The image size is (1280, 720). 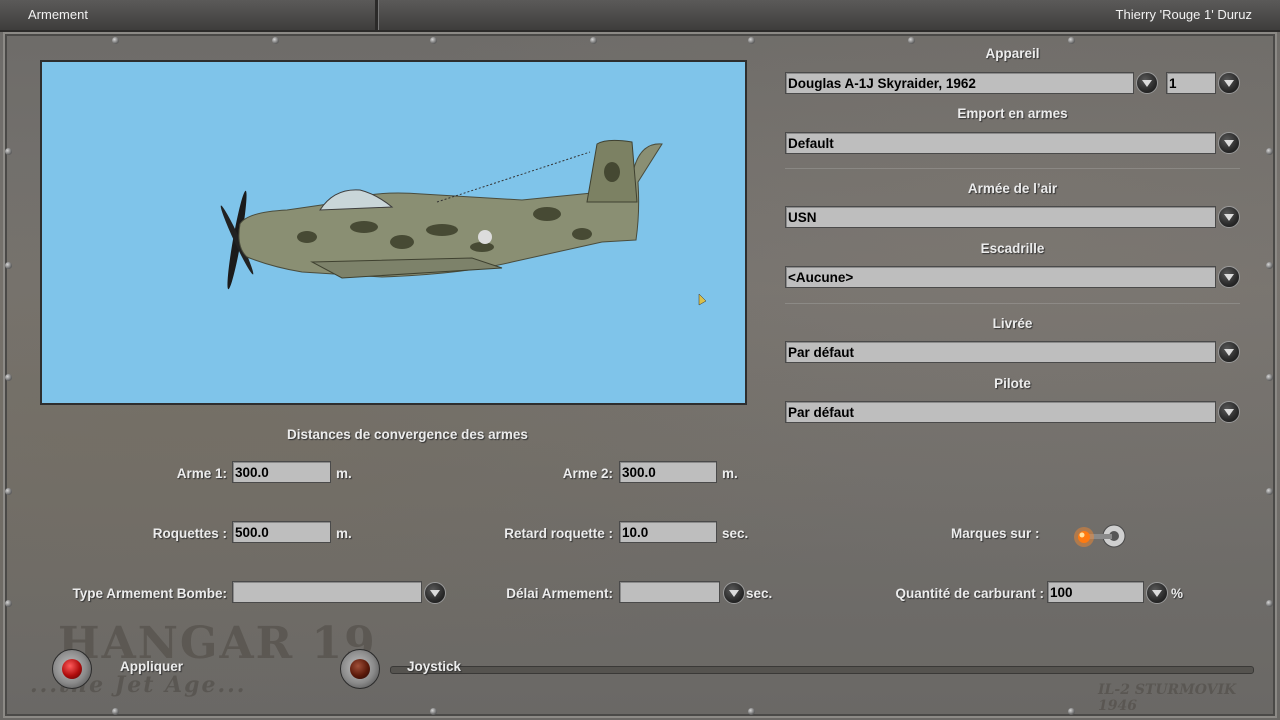 I want to click on window-title: Armement, so click(x=58, y=14).